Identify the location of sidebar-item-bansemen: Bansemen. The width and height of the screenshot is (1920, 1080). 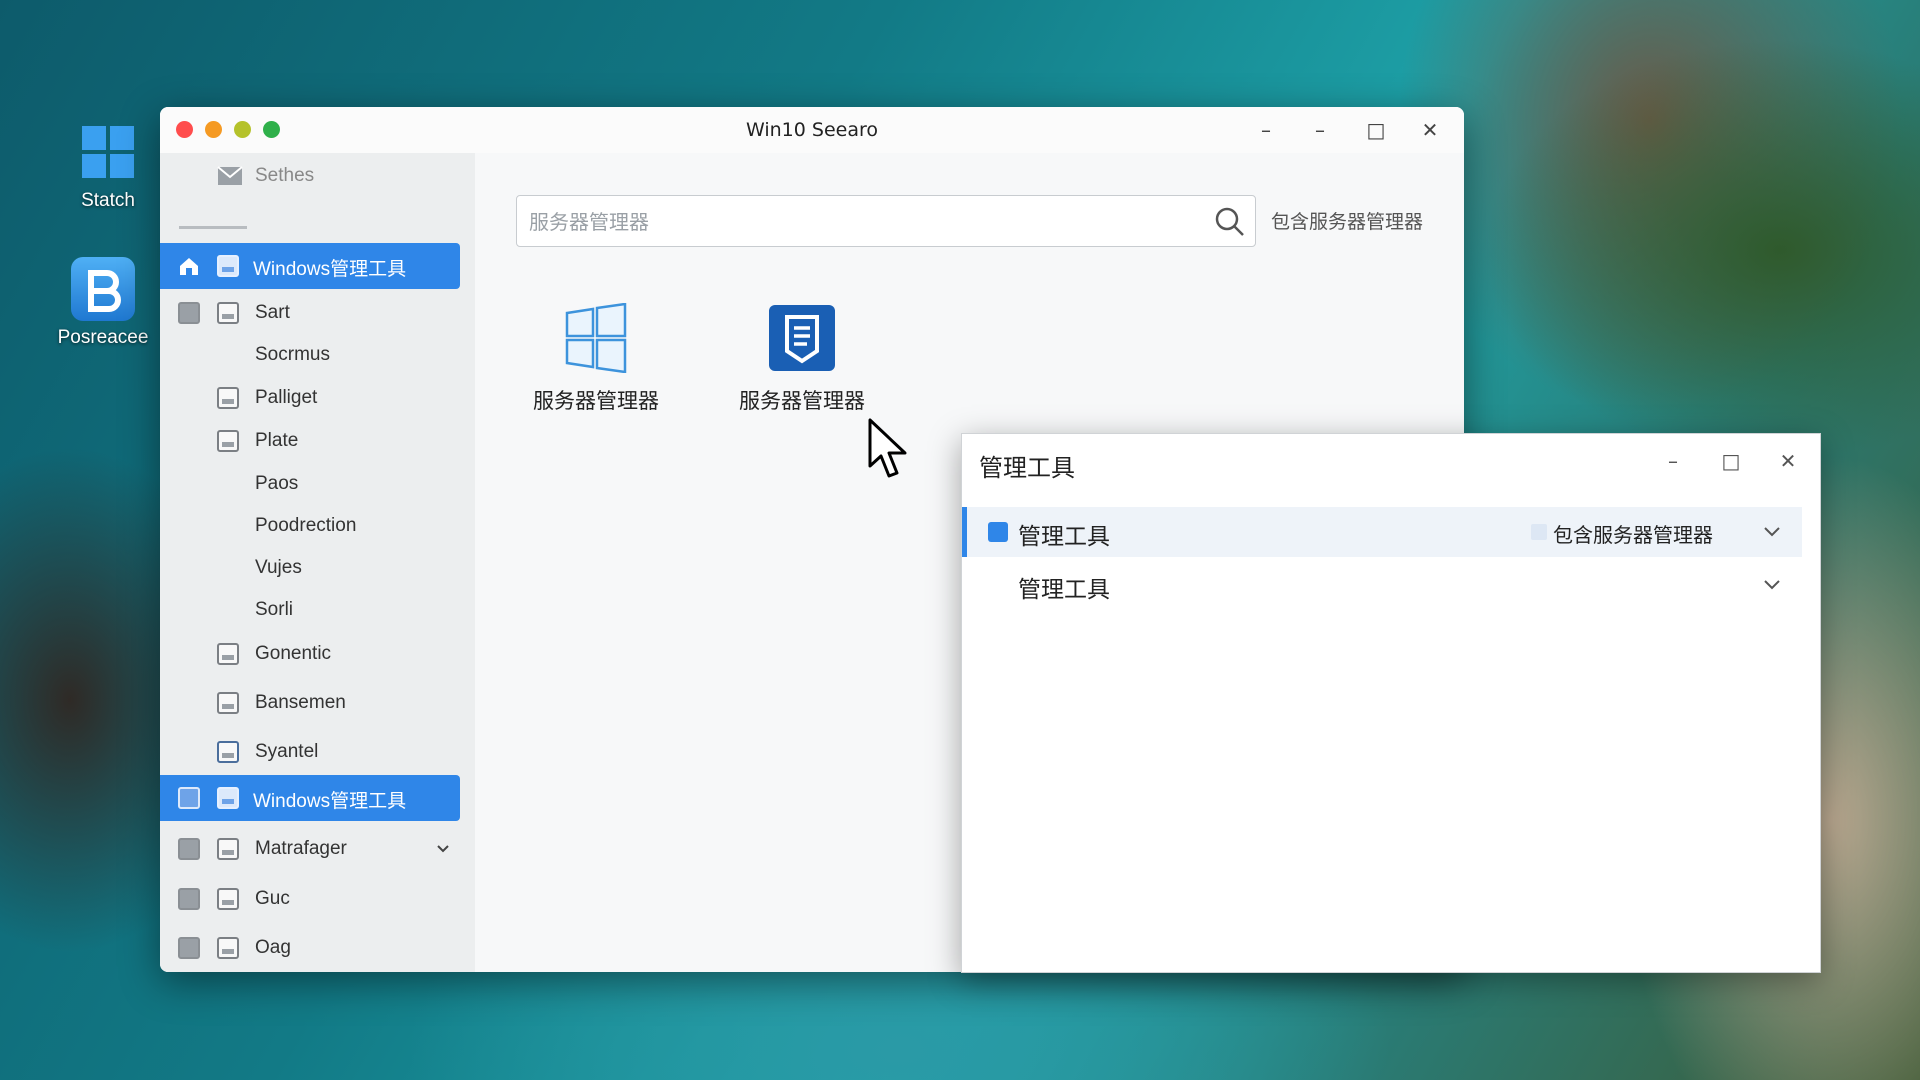
(310, 703).